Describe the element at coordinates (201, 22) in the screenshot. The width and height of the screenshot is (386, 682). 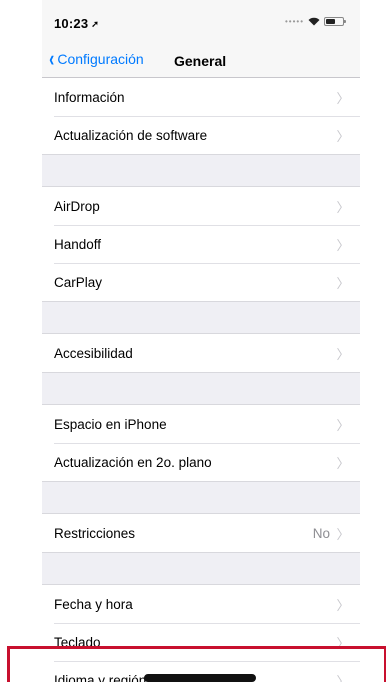
I see `status-bar: 10:23 ➚ •••••` at that location.